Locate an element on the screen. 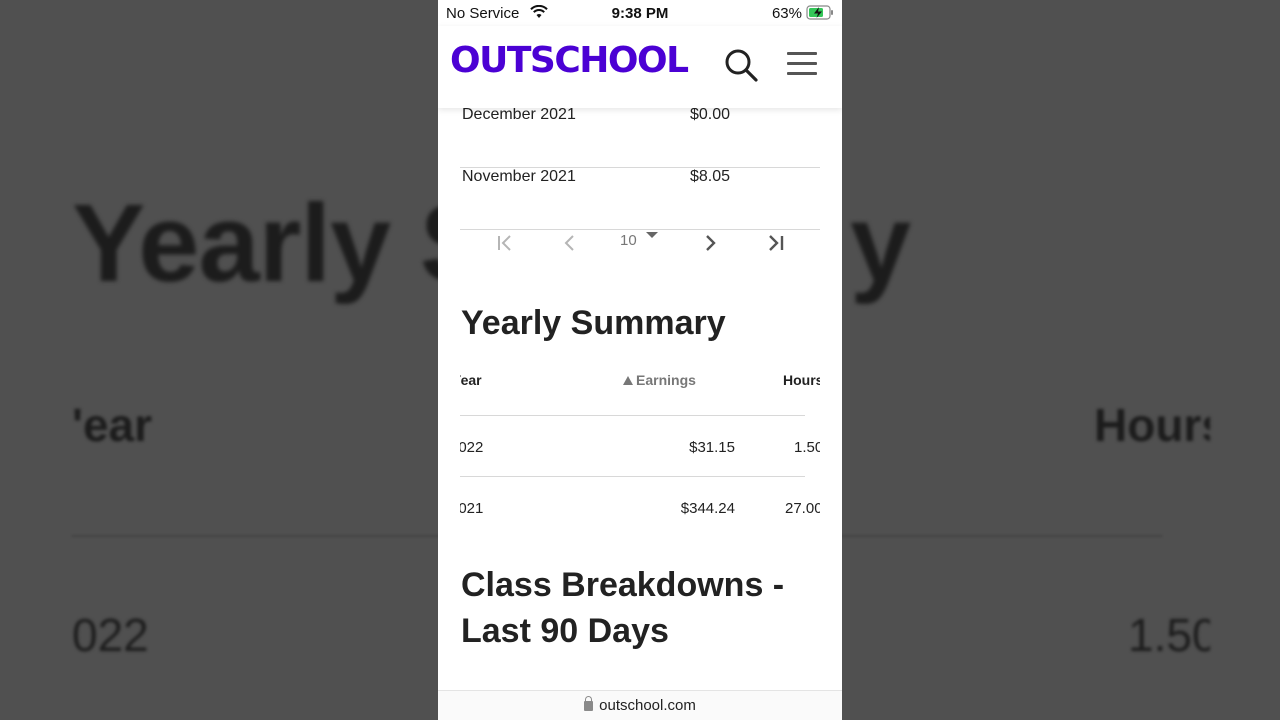 The width and height of the screenshot is (1280, 720). chevron-down-icon is located at coordinates (652, 235).